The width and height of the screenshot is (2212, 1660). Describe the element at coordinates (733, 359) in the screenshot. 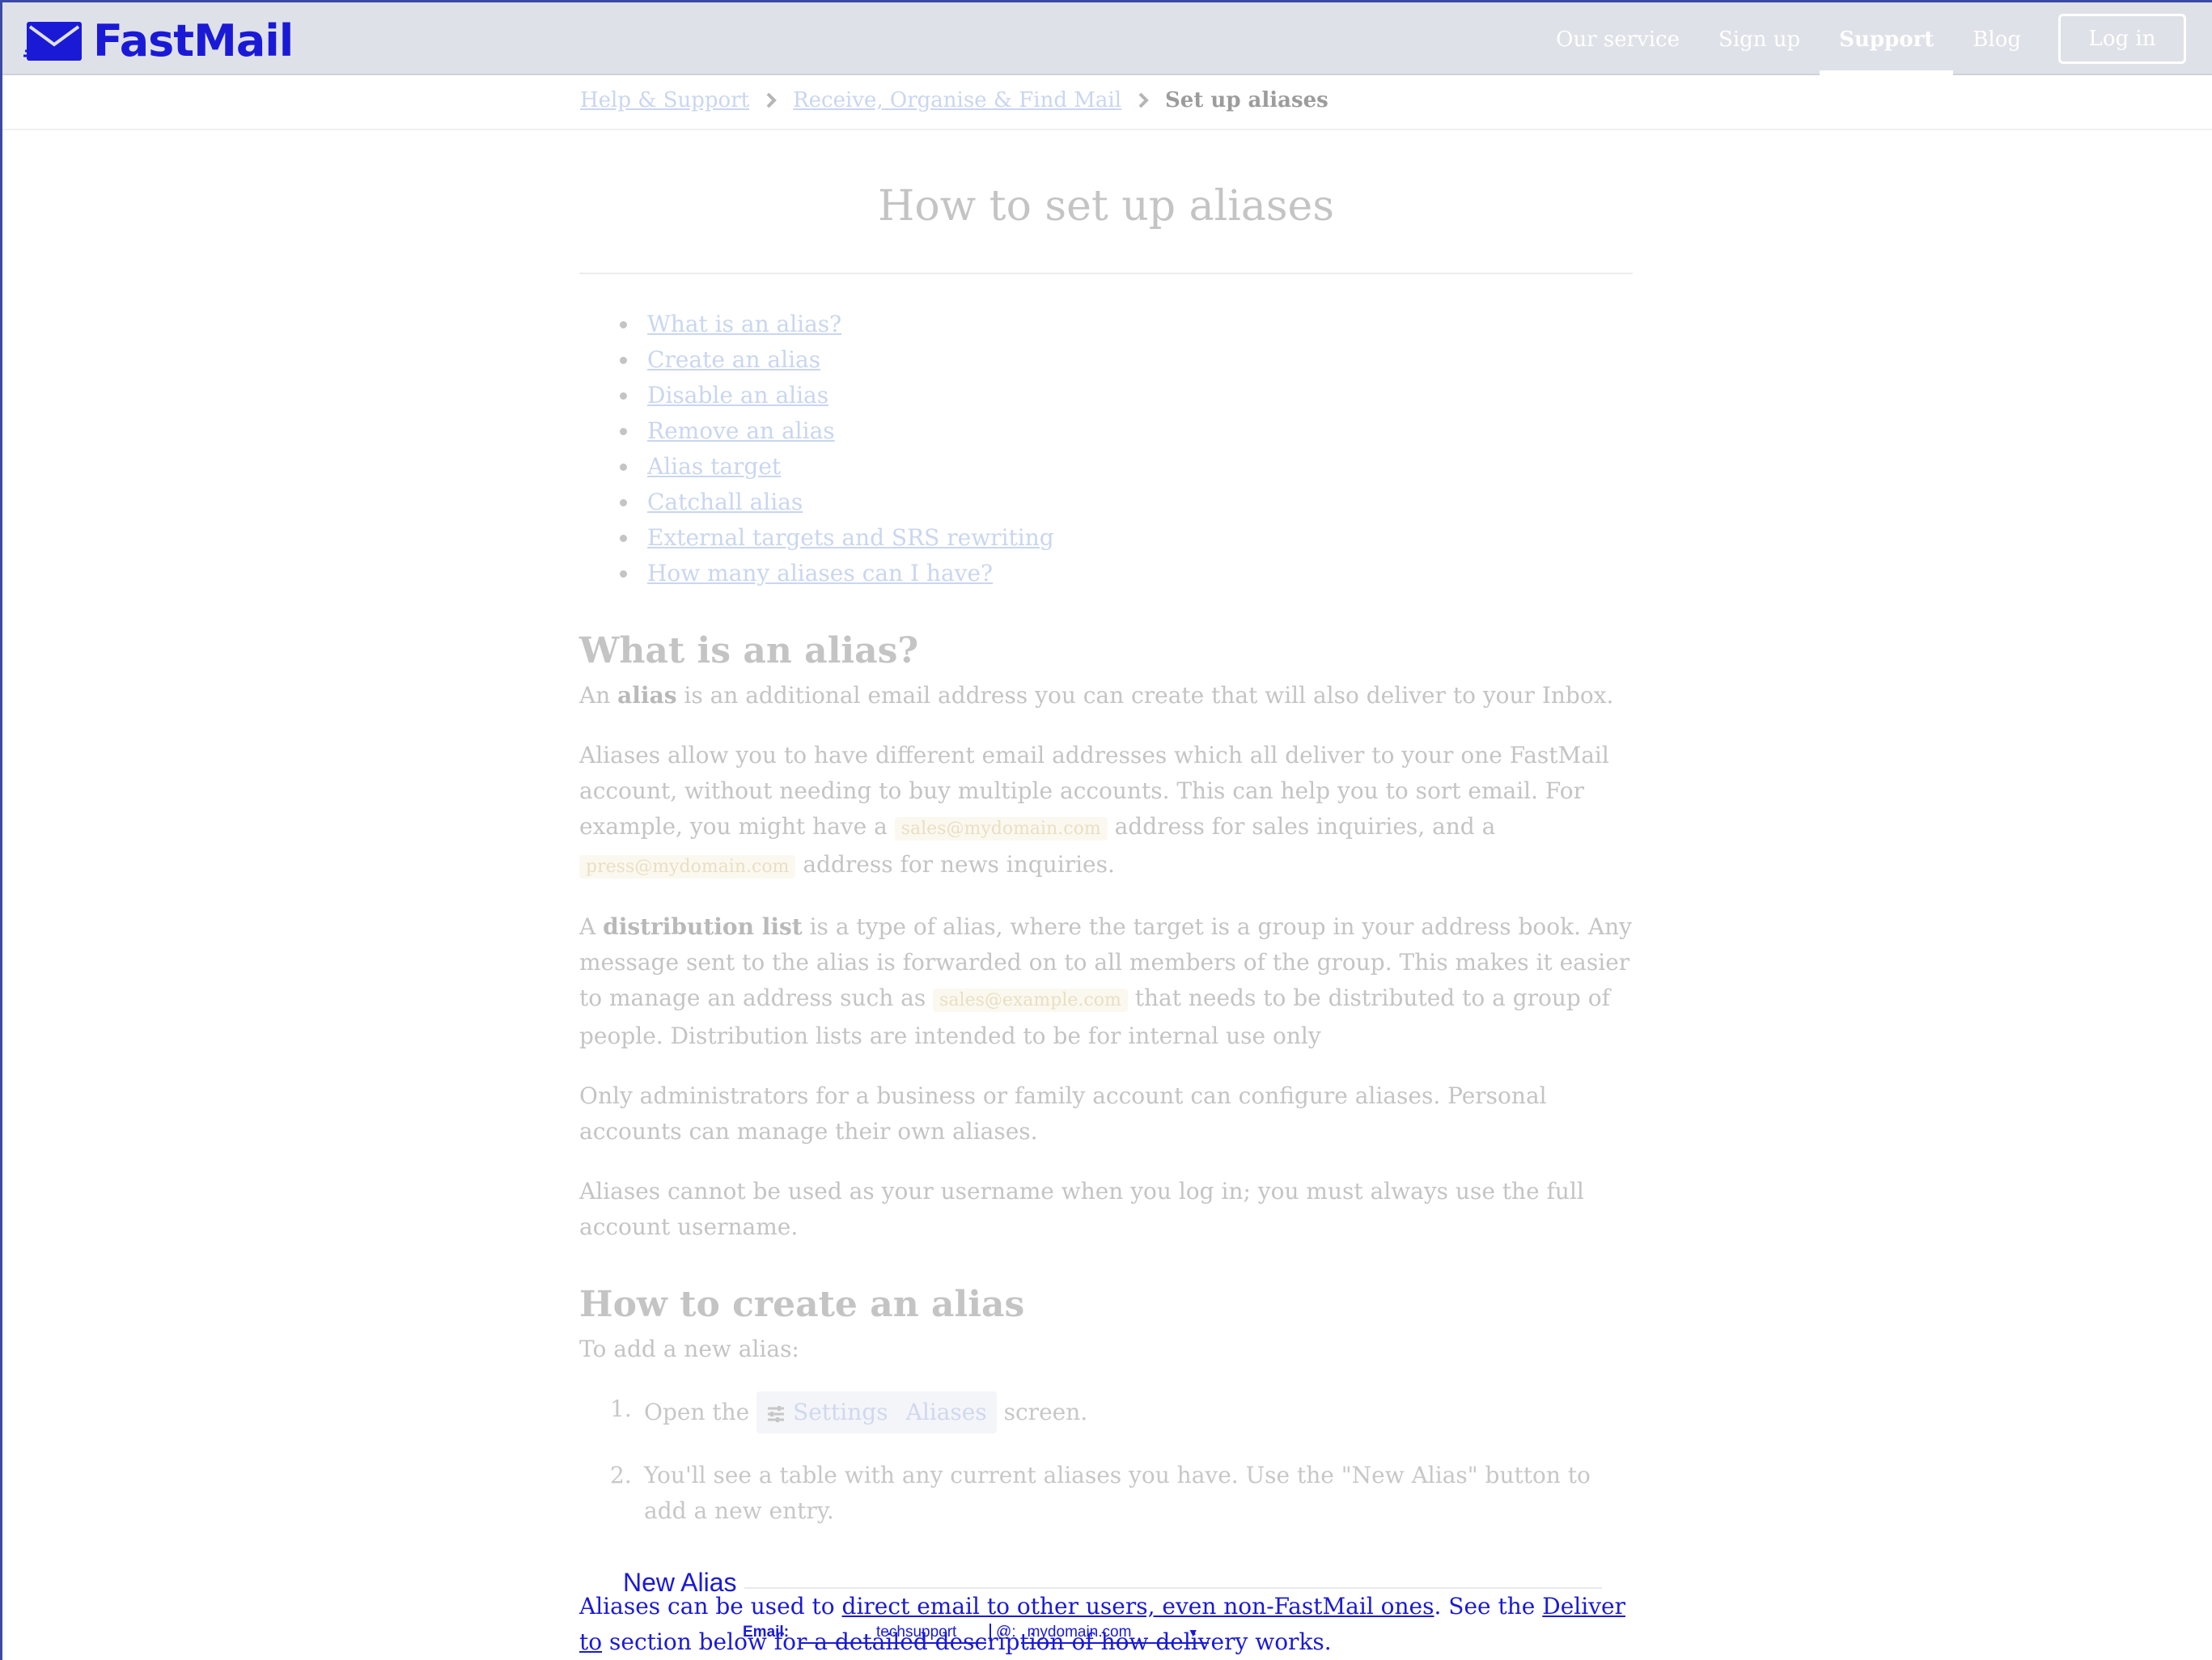

I see `toc-link-create-alias: Create an alias` at that location.